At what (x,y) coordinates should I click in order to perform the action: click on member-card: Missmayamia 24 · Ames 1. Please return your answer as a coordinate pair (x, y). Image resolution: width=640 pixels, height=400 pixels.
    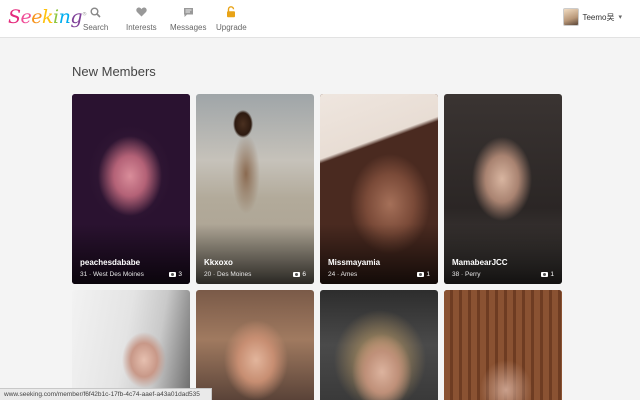
    Looking at the image, I should click on (379, 189).